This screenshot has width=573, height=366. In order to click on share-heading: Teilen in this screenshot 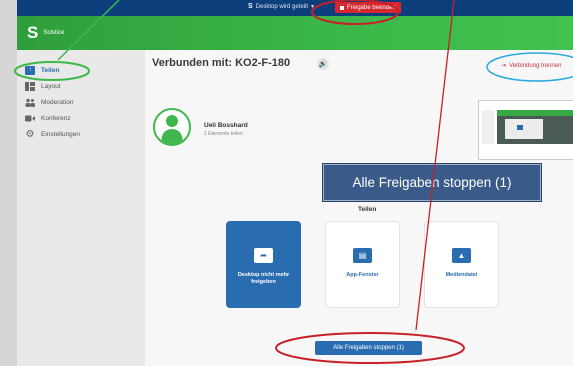, I will do `click(367, 209)`.